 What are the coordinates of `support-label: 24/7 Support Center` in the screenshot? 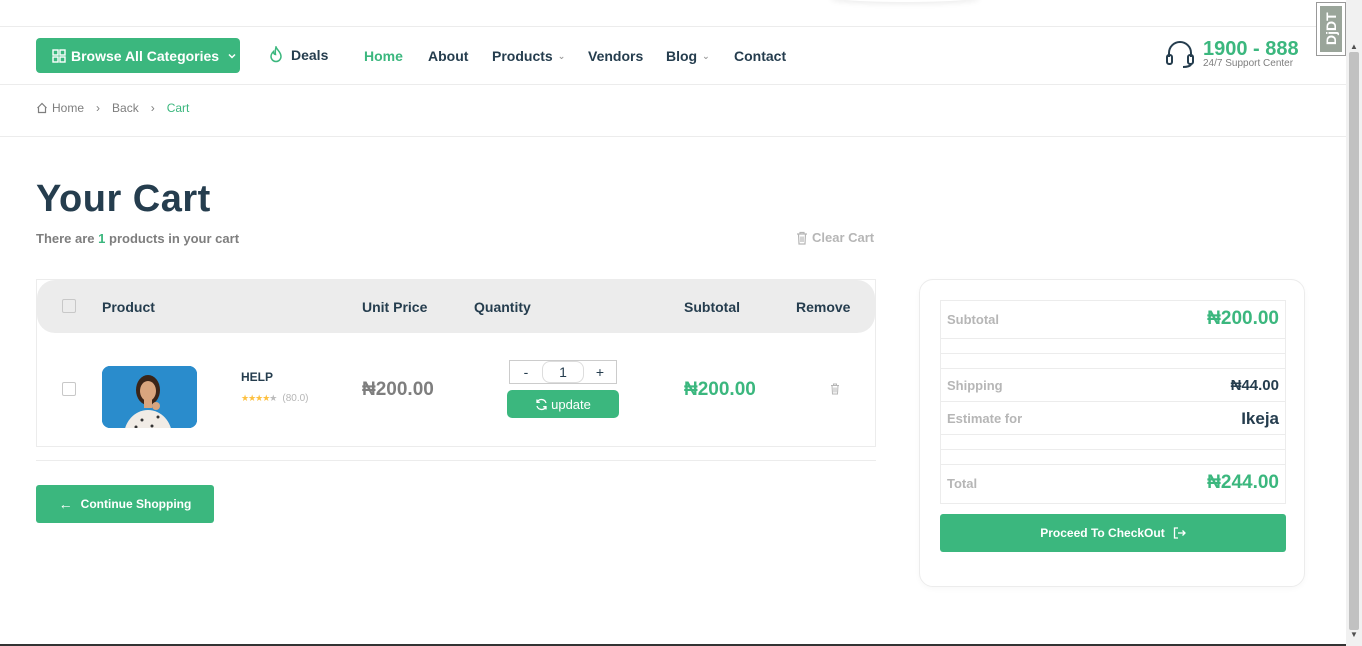 It's located at (1248, 63).